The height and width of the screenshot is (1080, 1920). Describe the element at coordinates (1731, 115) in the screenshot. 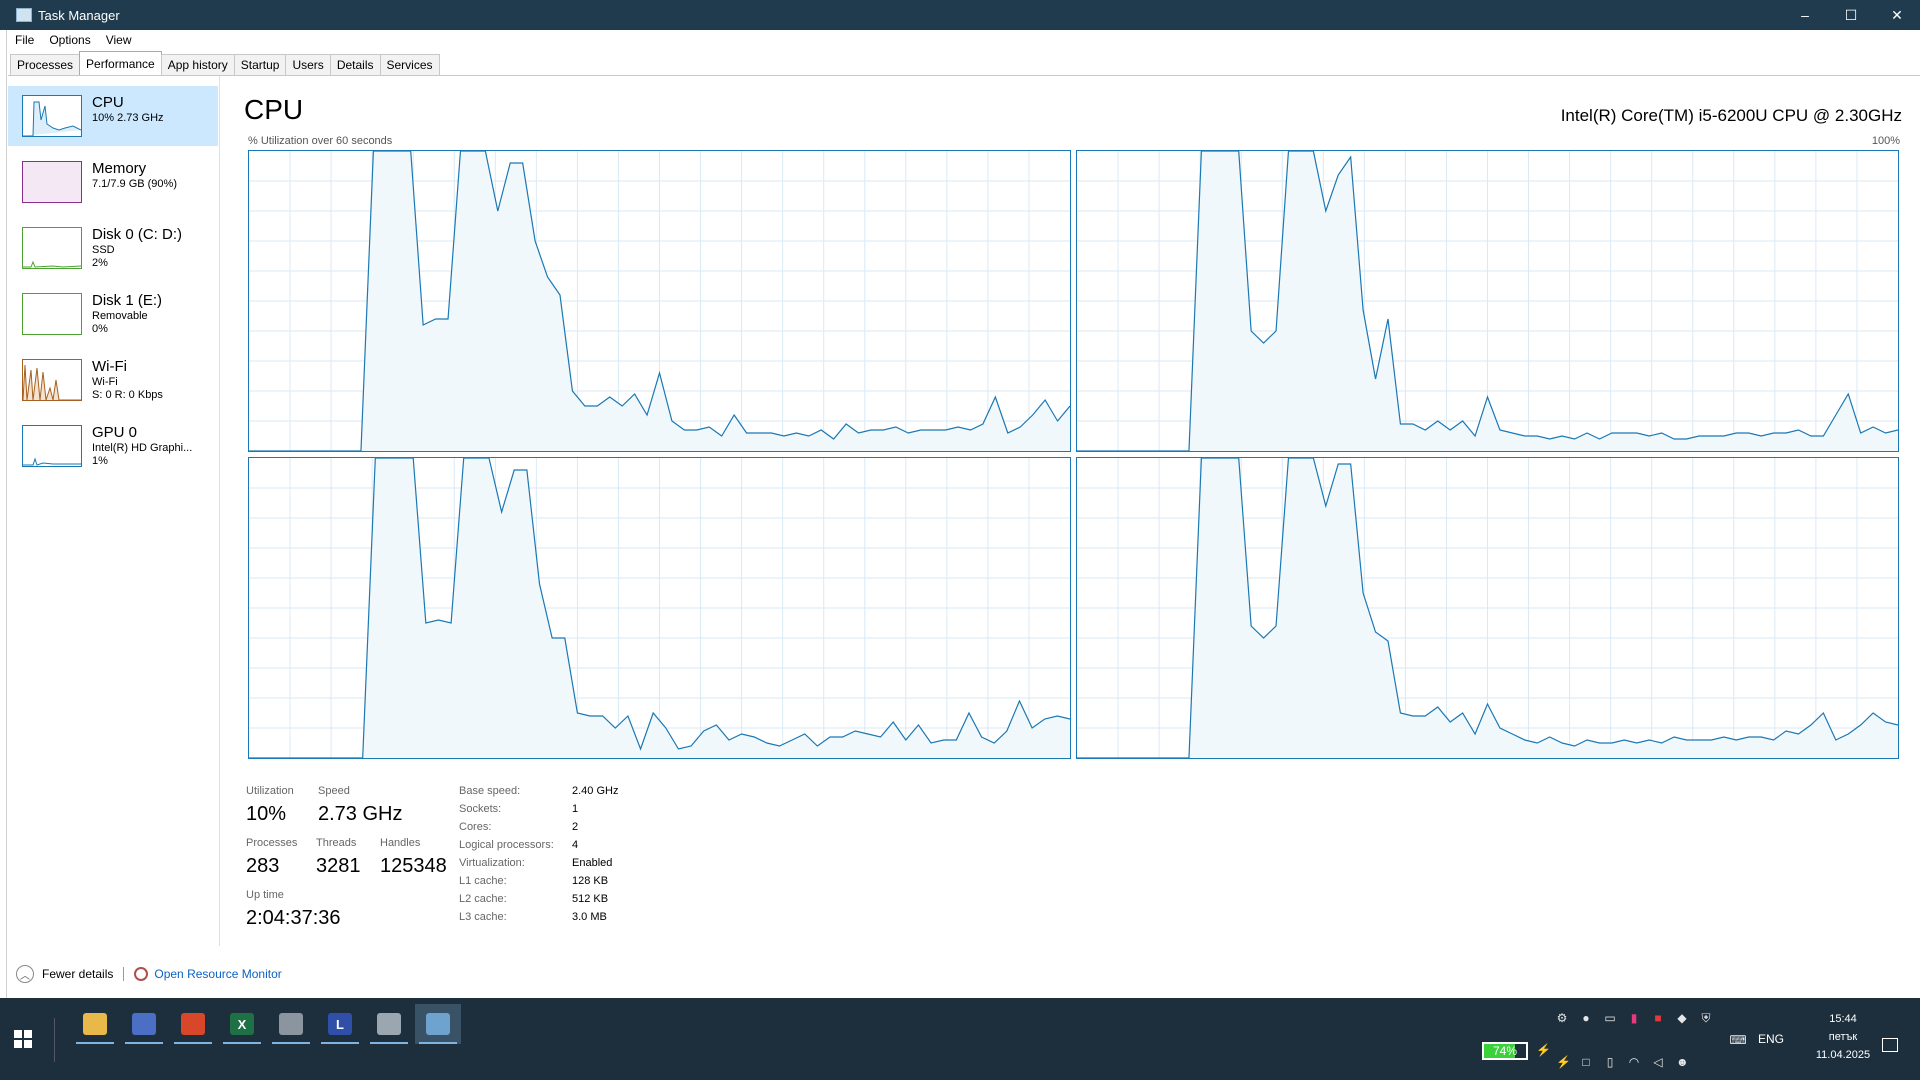

I see `cpu-model-name: Intel(R) Core(TM) i5-6200U CPU @ 2.30GHz` at that location.